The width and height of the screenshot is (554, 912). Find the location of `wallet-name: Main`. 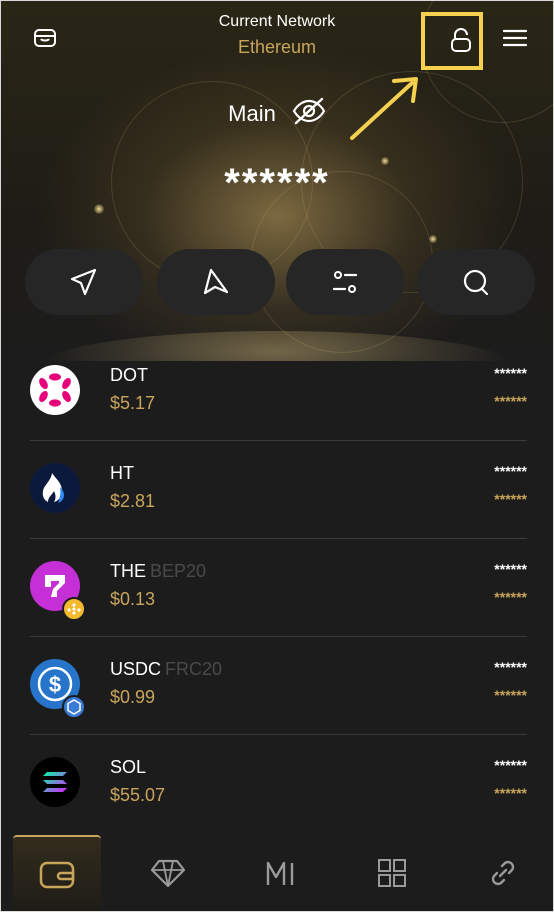

wallet-name: Main is located at coordinates (252, 114).